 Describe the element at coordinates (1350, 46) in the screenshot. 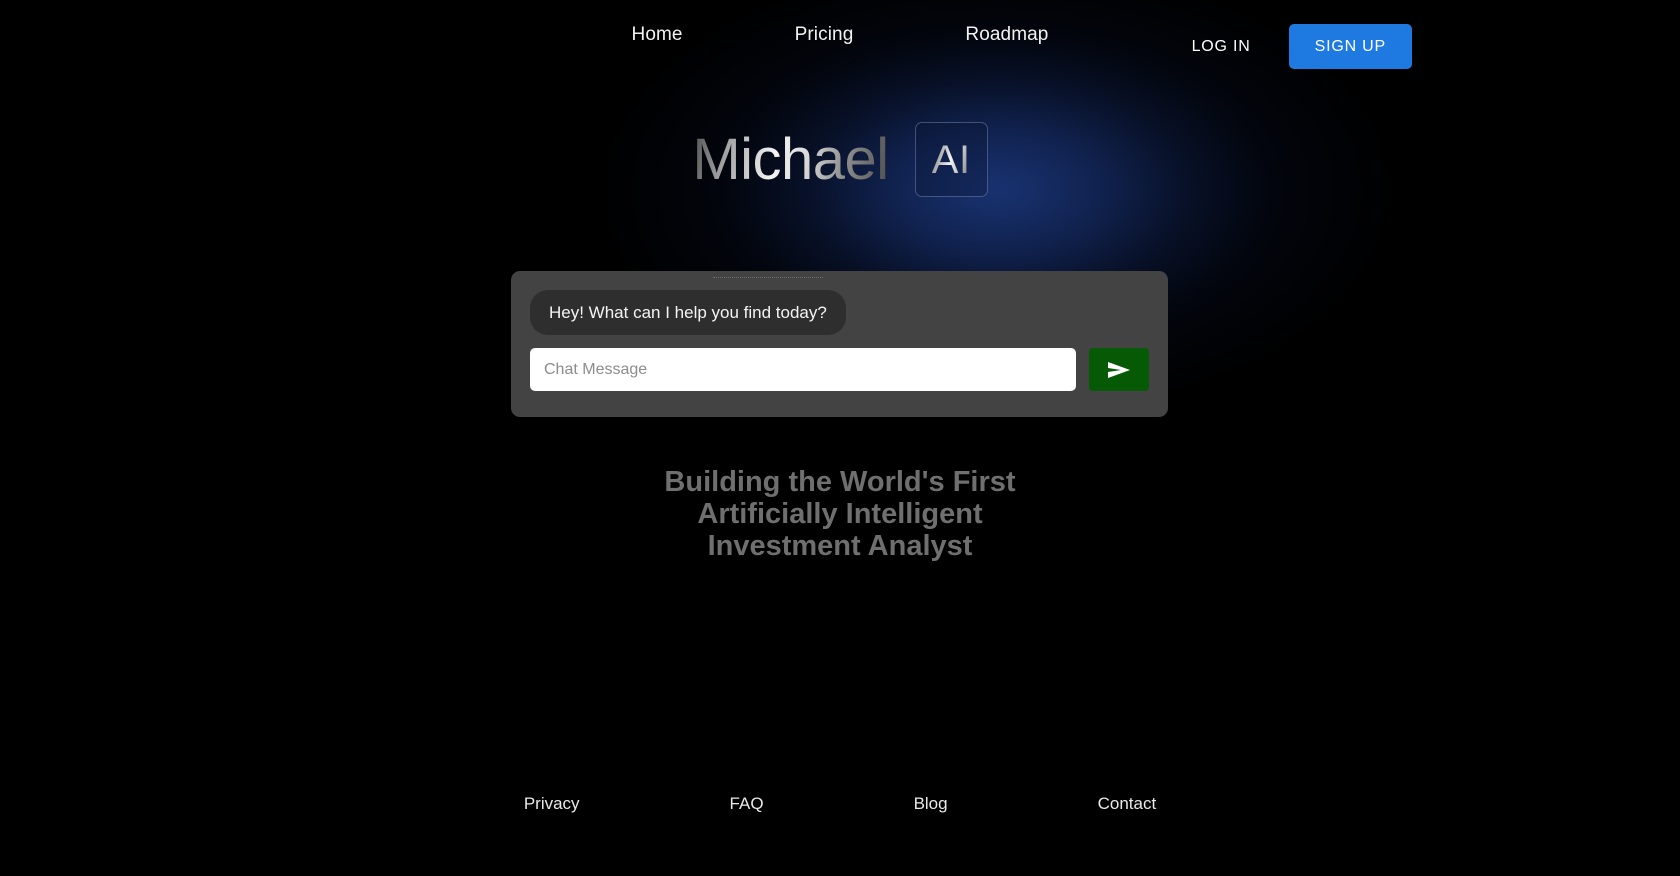

I see `signup-button: SIGN UP` at that location.